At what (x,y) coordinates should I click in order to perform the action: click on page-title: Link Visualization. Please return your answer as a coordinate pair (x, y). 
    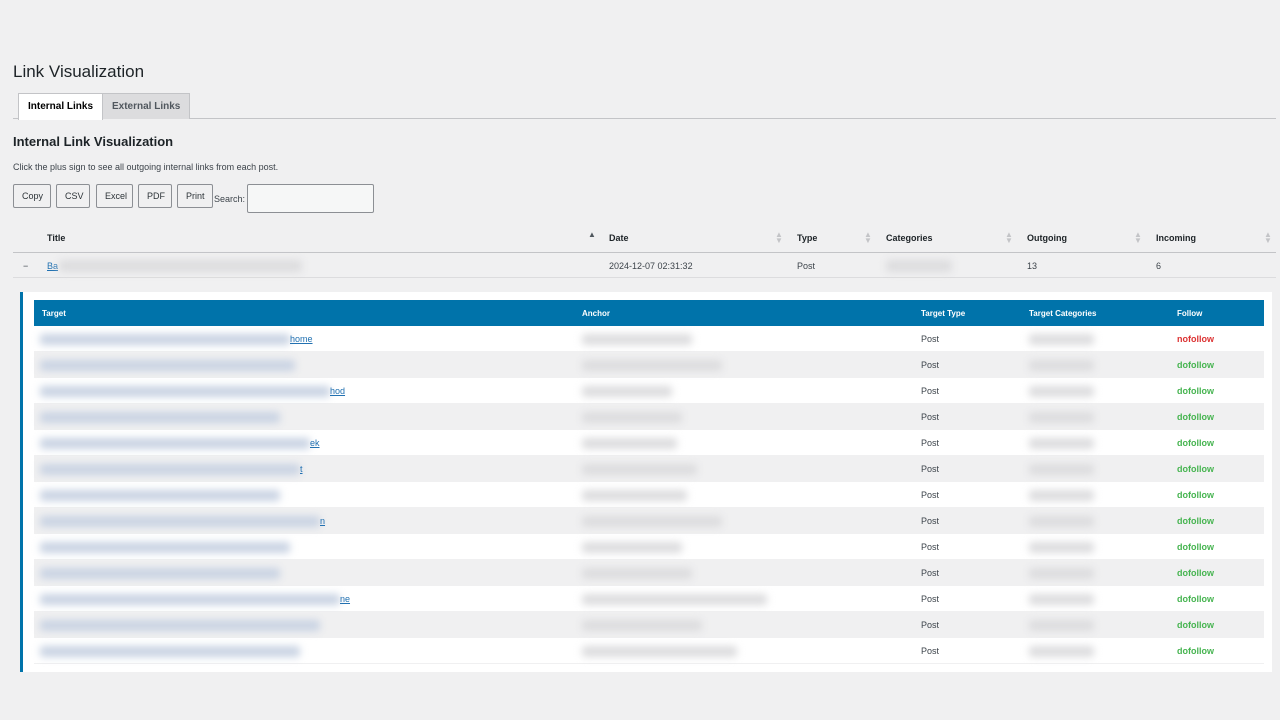
    Looking at the image, I should click on (79, 71).